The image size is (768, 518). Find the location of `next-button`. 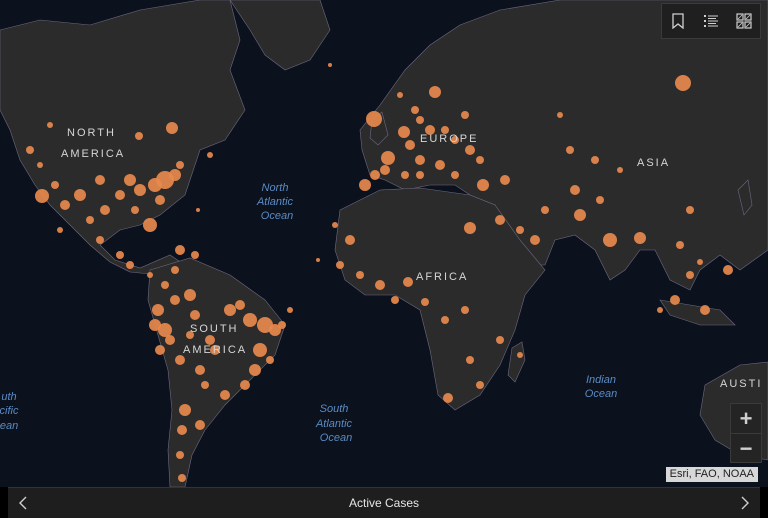

next-button is located at coordinates (745, 503).